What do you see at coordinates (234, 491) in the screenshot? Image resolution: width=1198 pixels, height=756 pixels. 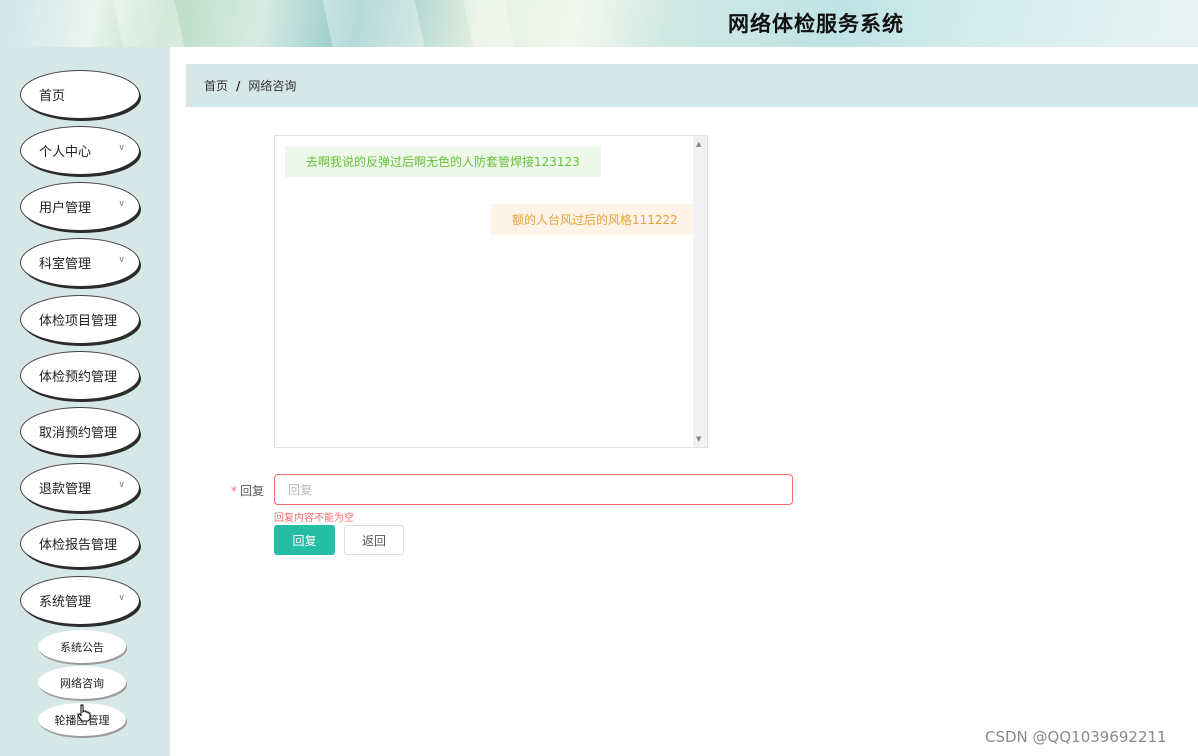 I see `required-mark: *` at bounding box center [234, 491].